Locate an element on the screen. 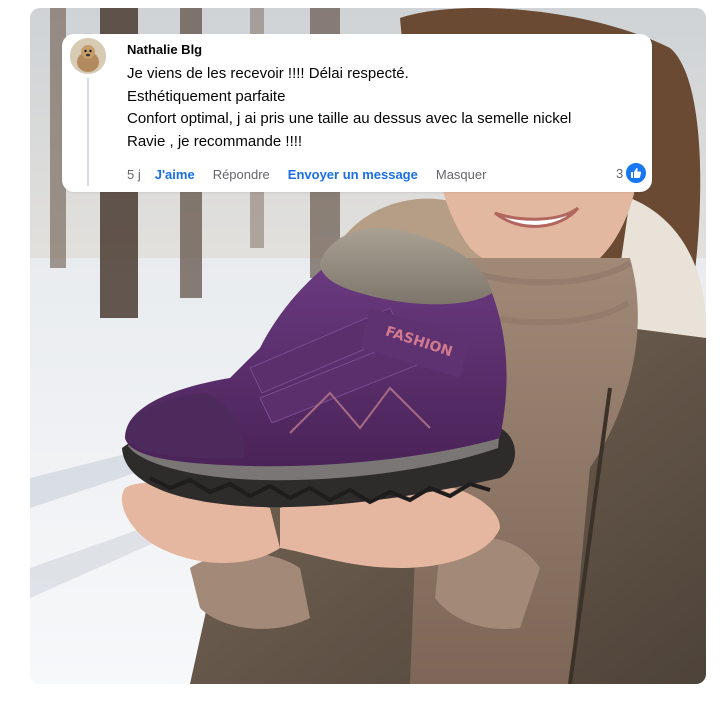  avatar is located at coordinates (88, 56).